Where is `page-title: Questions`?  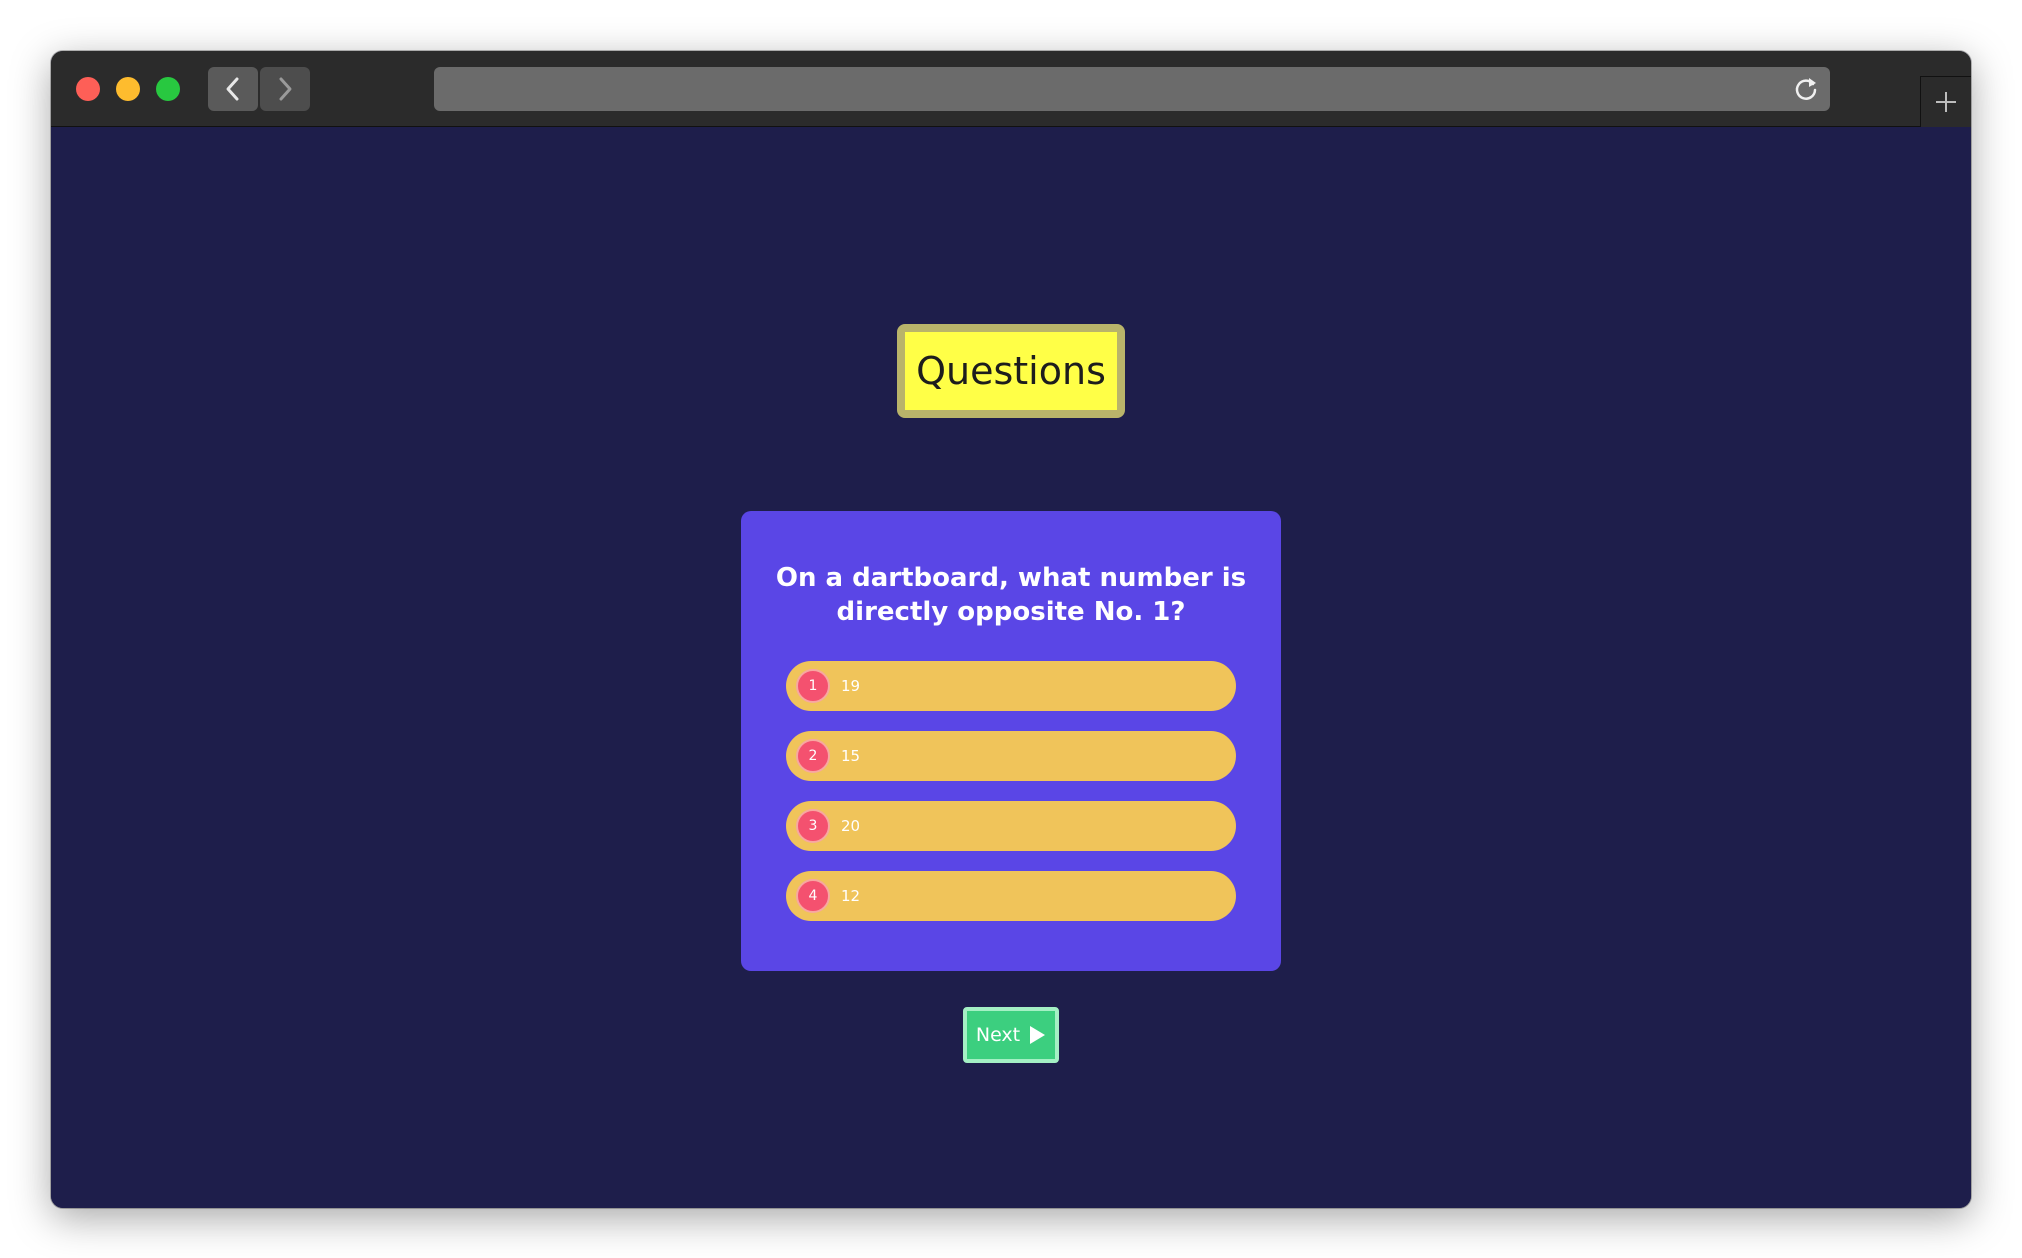
page-title: Questions is located at coordinates (1011, 371).